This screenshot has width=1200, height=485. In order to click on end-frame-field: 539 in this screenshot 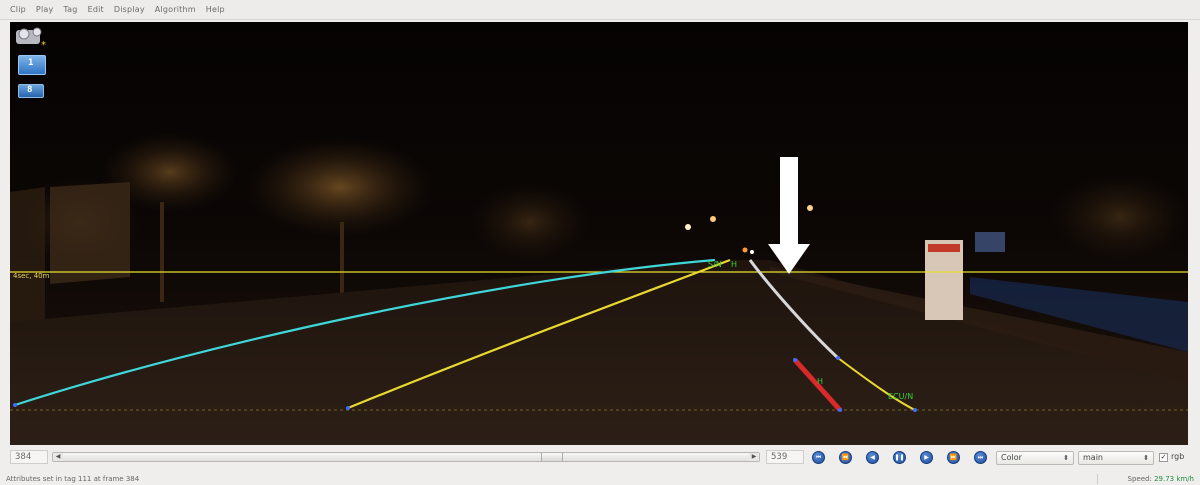, I will do `click(785, 457)`.